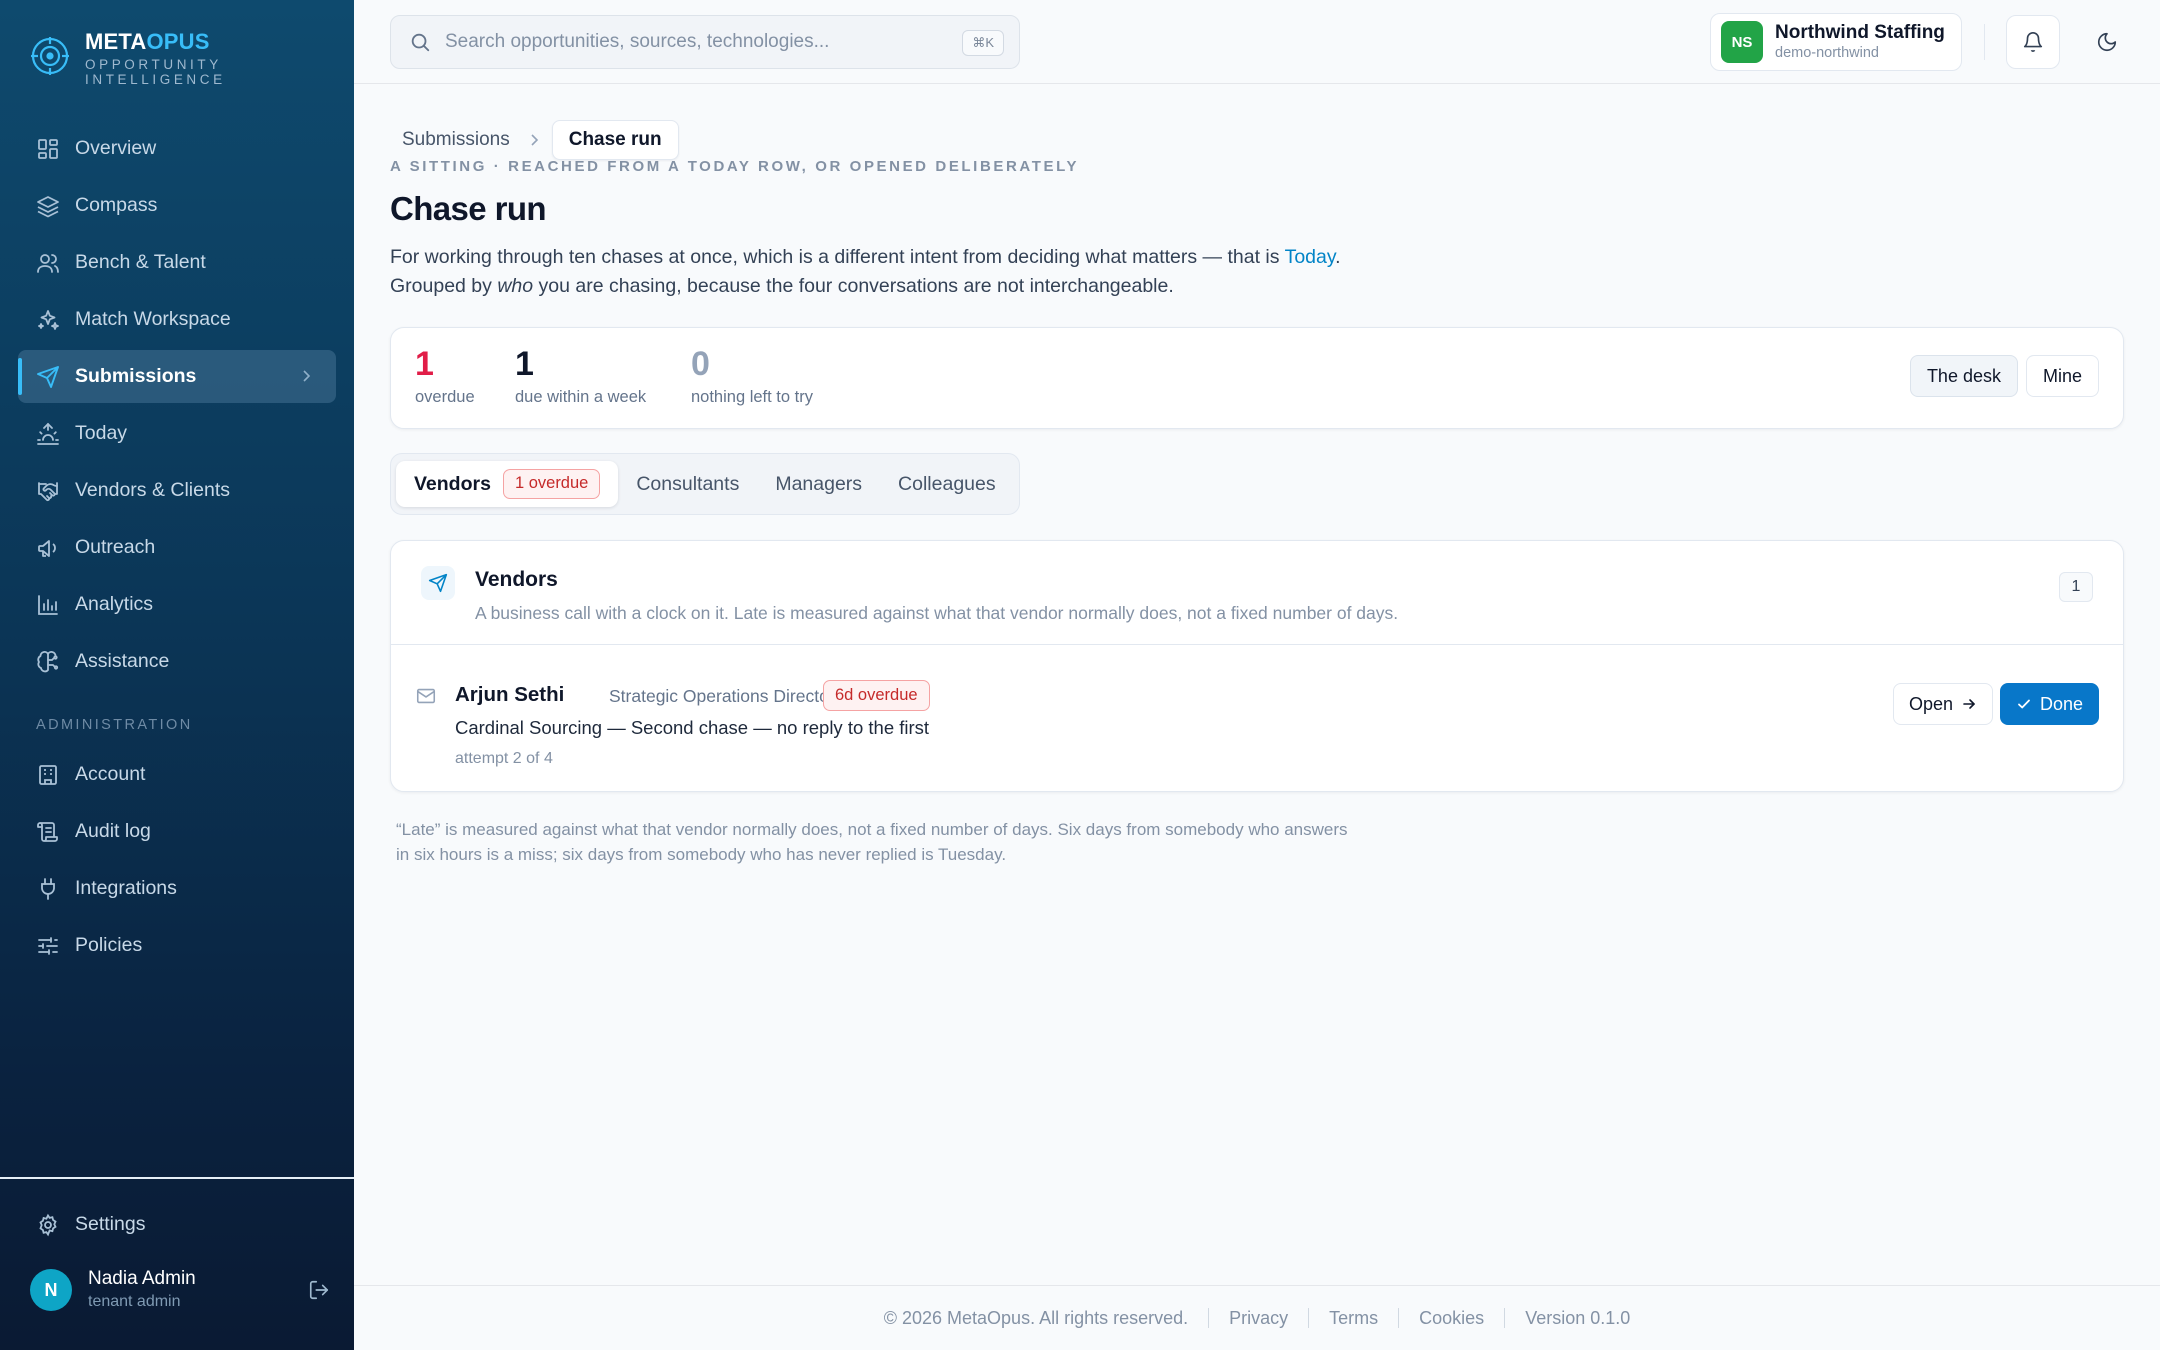  What do you see at coordinates (509, 695) in the screenshot?
I see `contact-name: Arjun Sethi` at bounding box center [509, 695].